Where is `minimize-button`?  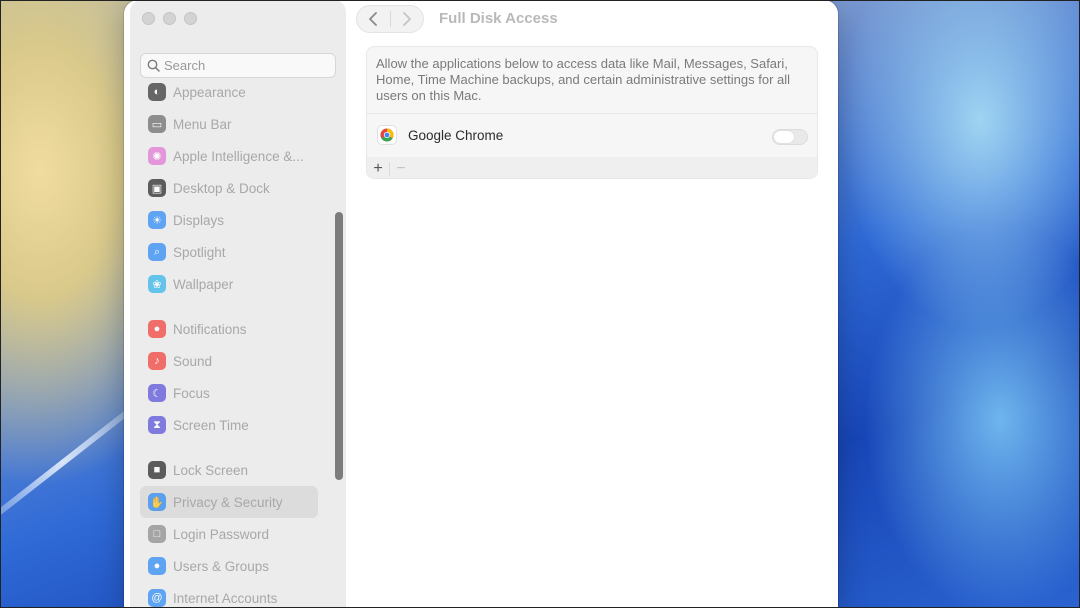 minimize-button is located at coordinates (169, 18).